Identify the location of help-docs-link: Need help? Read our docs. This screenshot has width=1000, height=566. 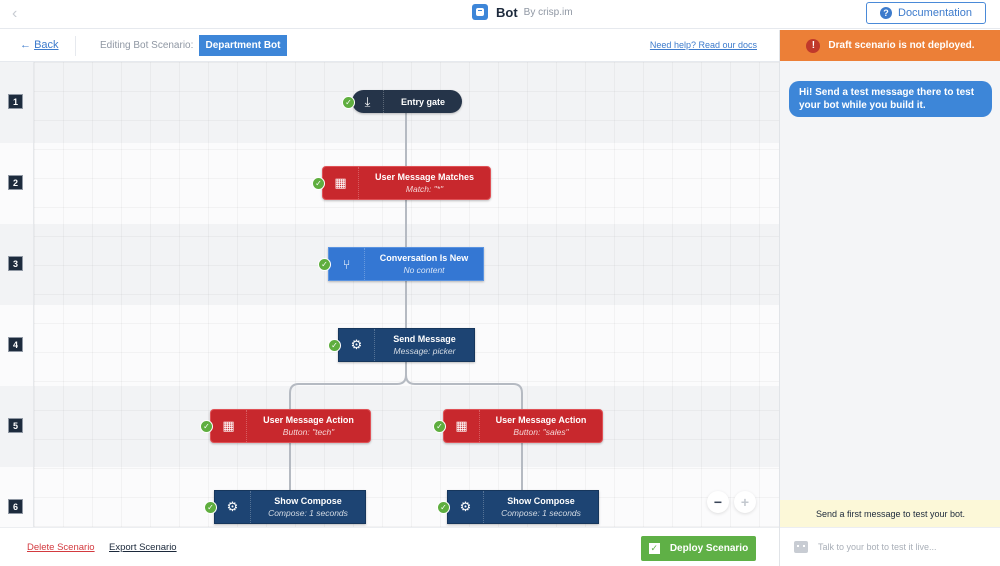
(703, 45).